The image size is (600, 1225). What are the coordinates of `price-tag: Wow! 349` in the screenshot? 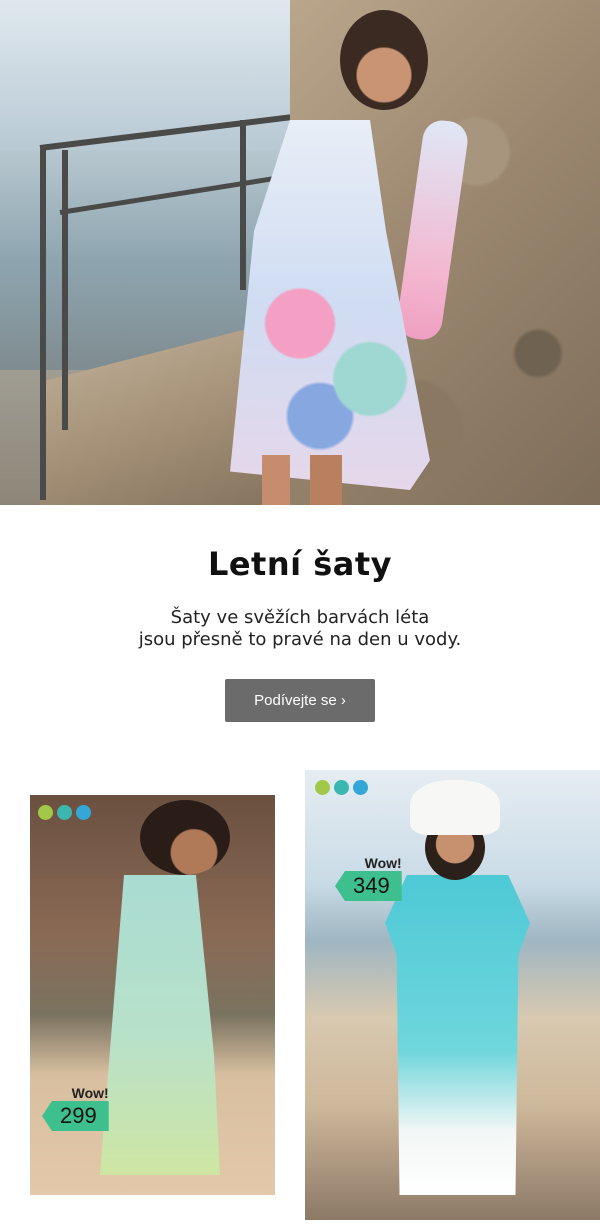 It's located at (368, 878).